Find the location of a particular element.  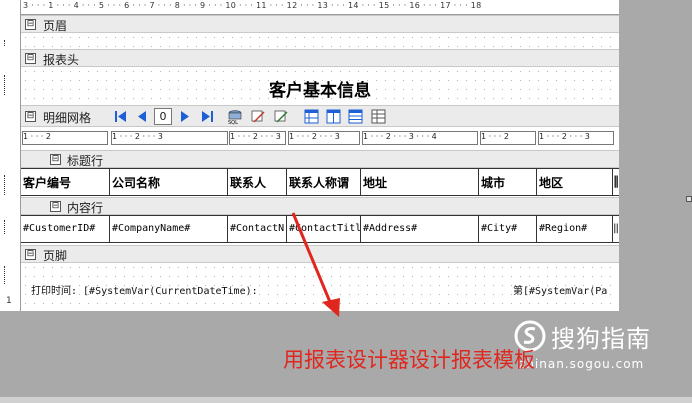

header-cell-contact: 联系人 is located at coordinates (257, 182).